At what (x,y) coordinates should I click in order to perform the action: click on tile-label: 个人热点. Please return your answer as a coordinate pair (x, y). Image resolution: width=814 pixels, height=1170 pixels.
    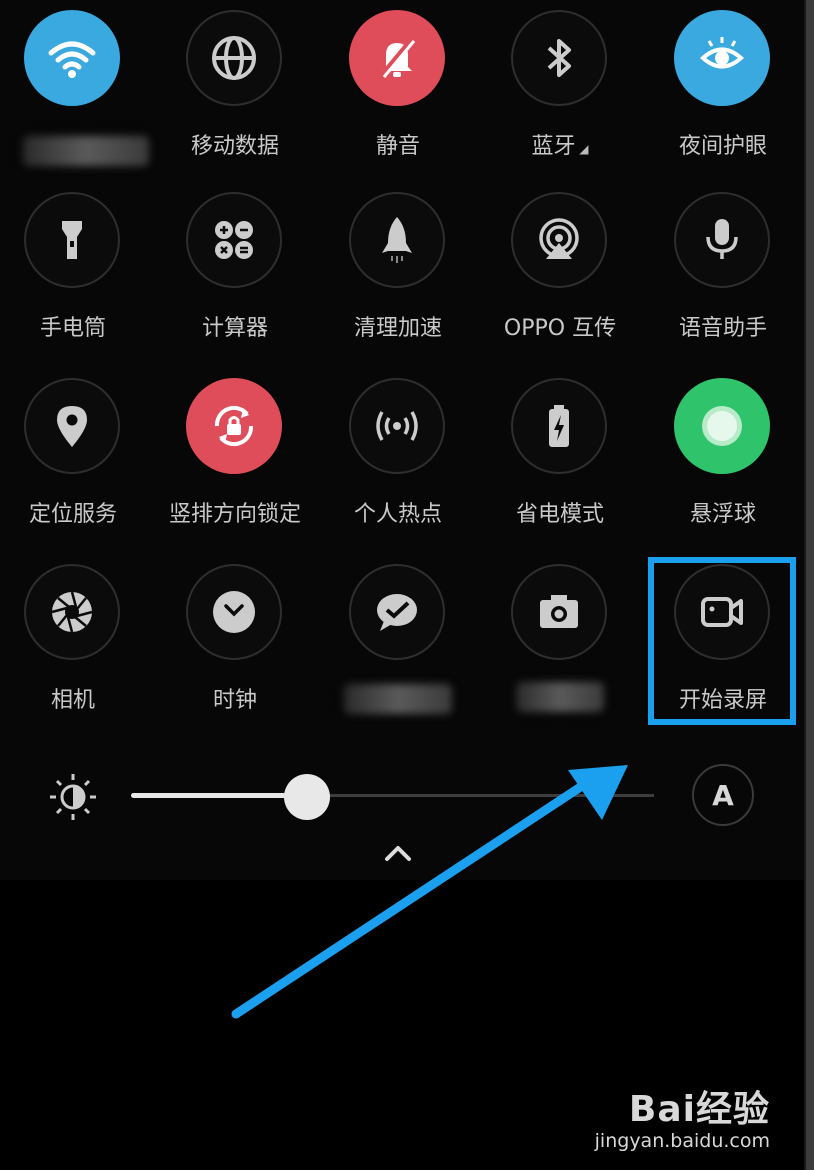
    Looking at the image, I should click on (397, 514).